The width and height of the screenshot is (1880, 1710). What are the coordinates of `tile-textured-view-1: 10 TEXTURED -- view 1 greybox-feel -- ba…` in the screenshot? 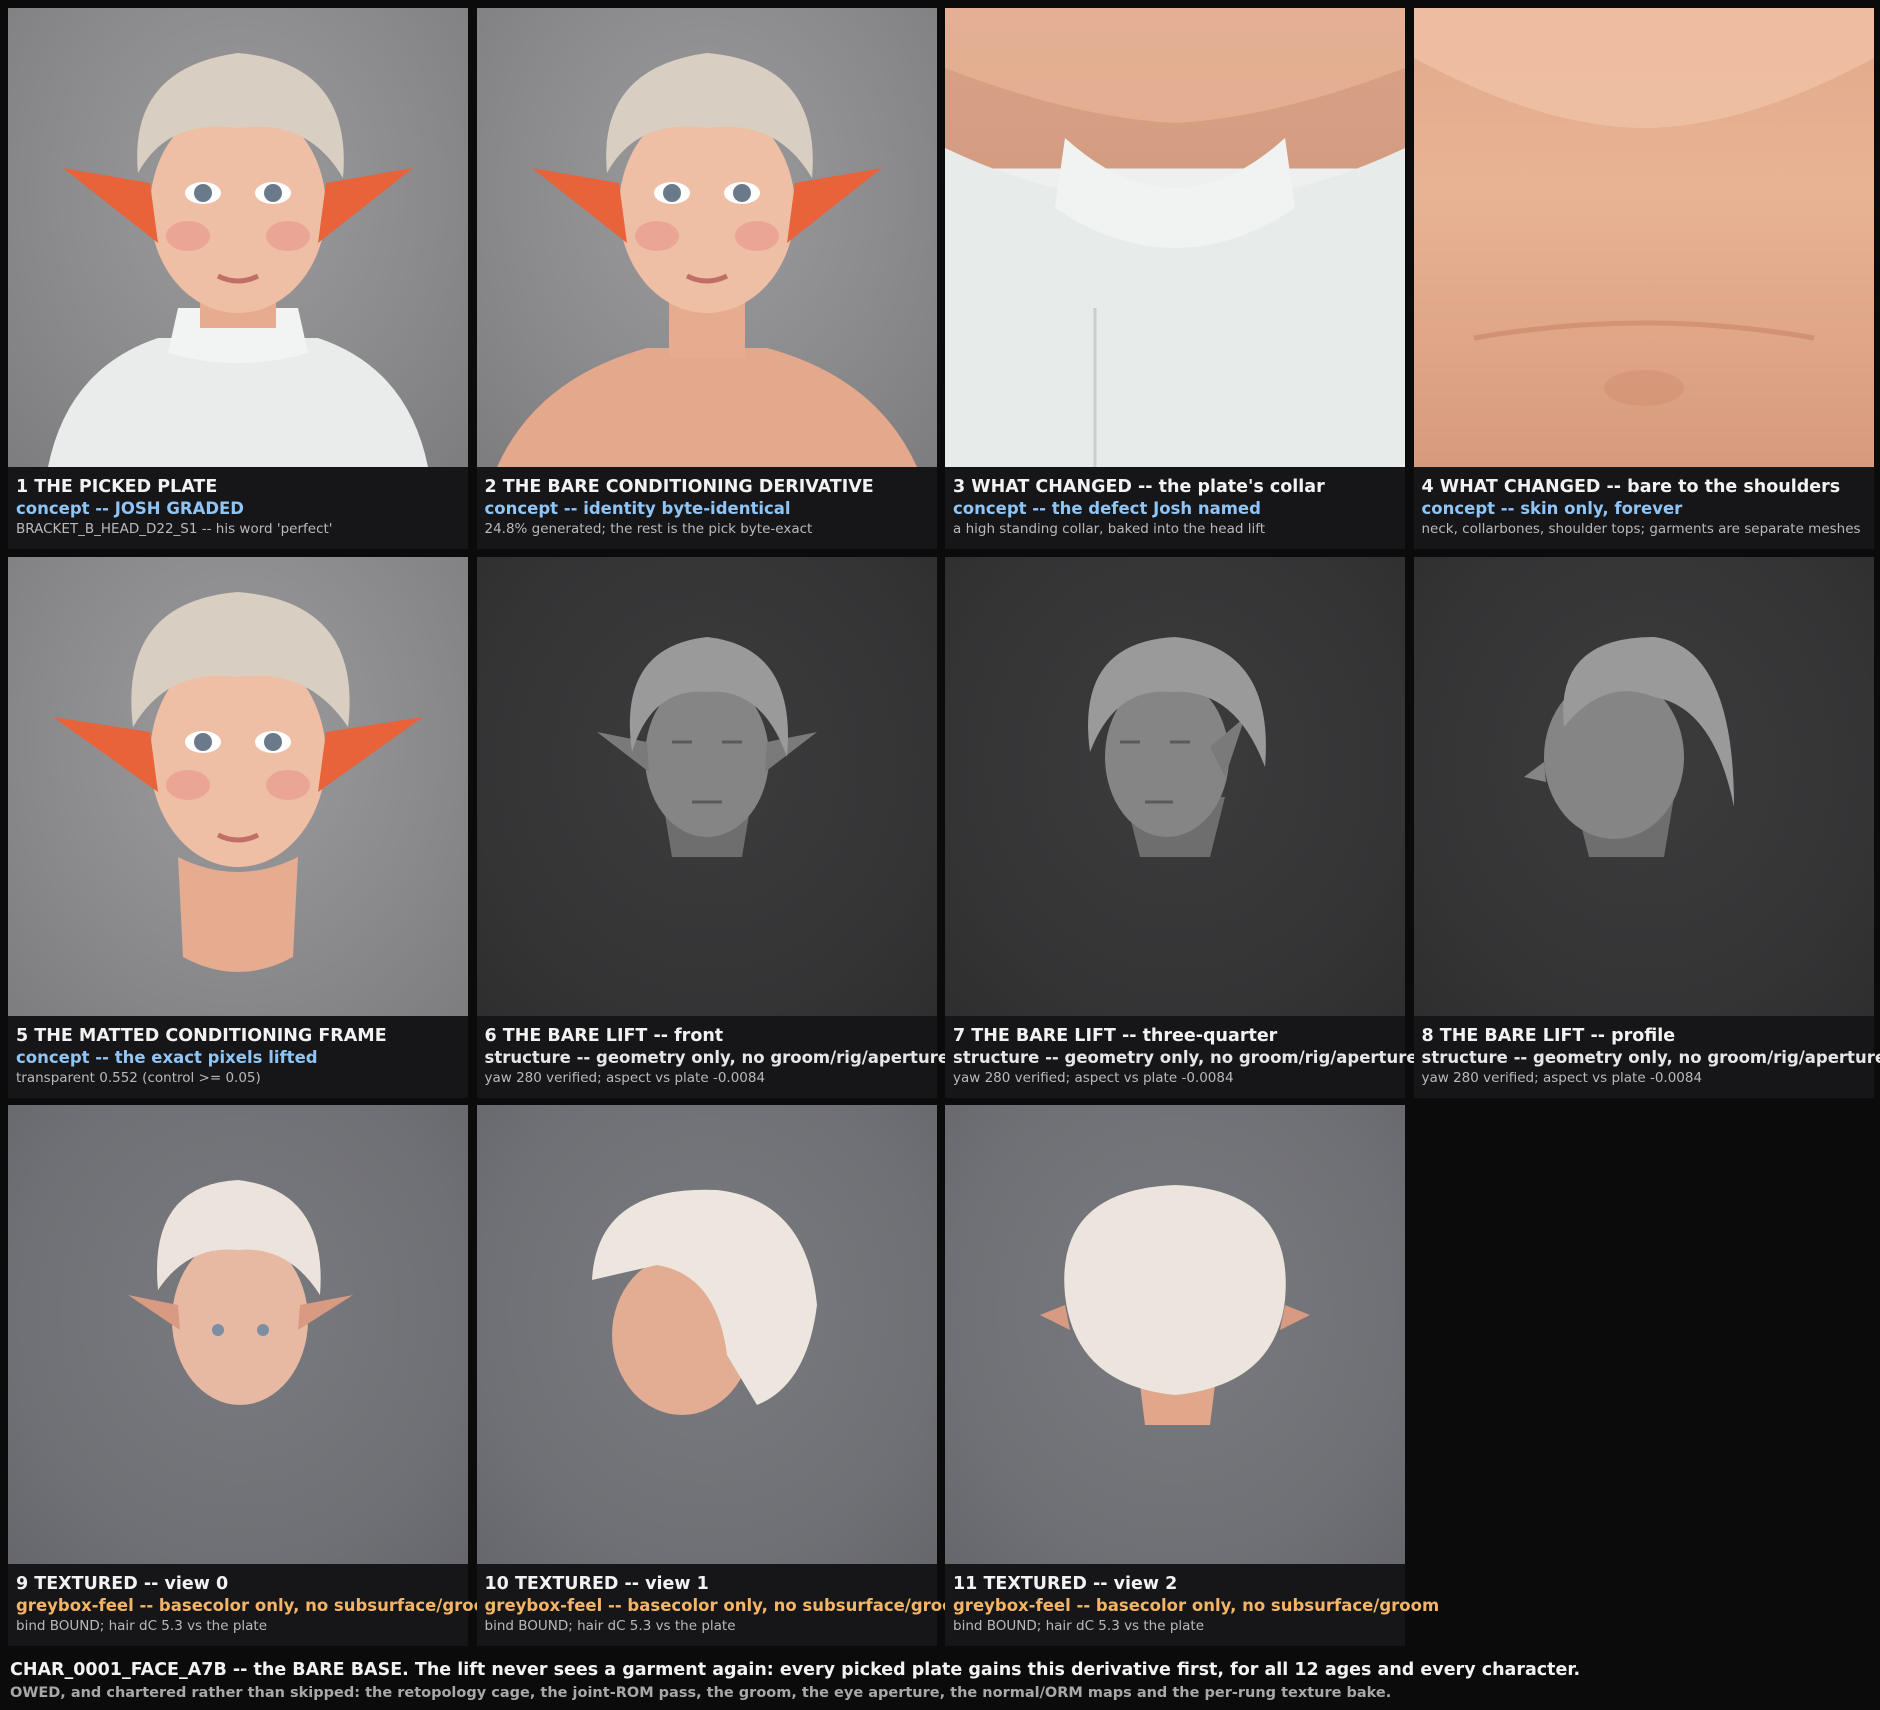 It's located at (723, 1375).